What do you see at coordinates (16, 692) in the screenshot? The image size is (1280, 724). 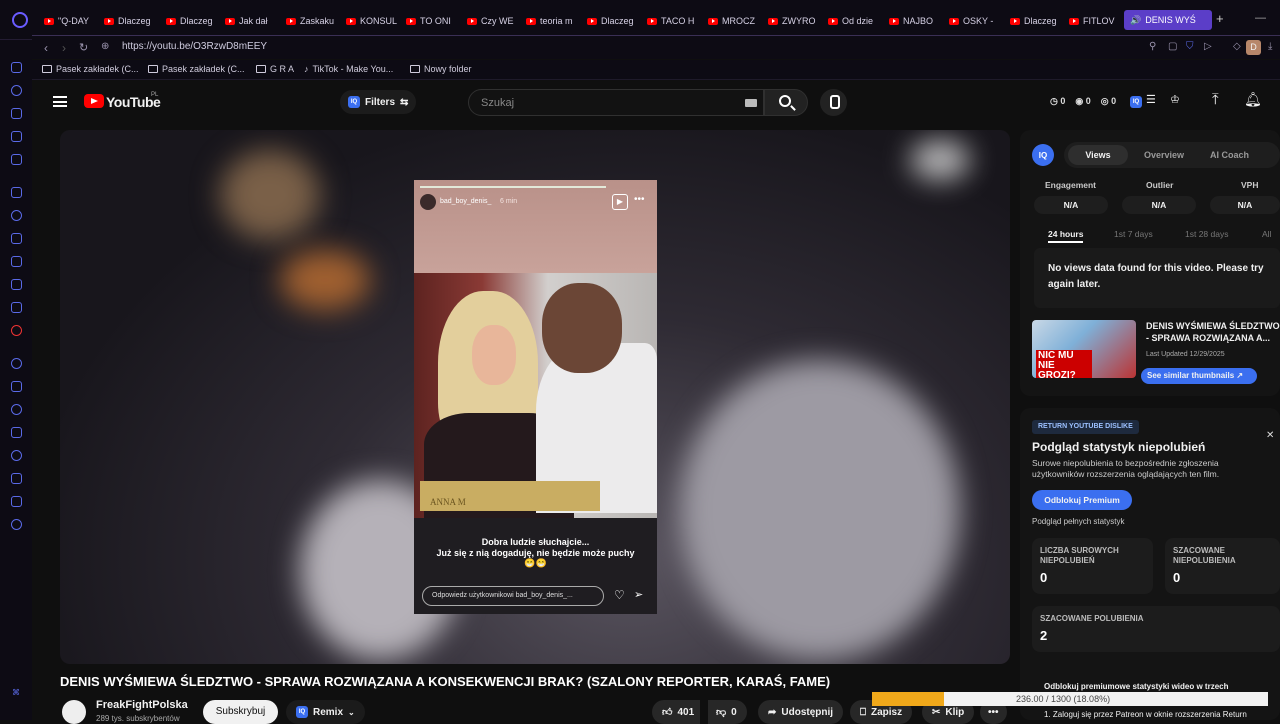 I see `sidebar-collapse-icon: ⌘` at bounding box center [16, 692].